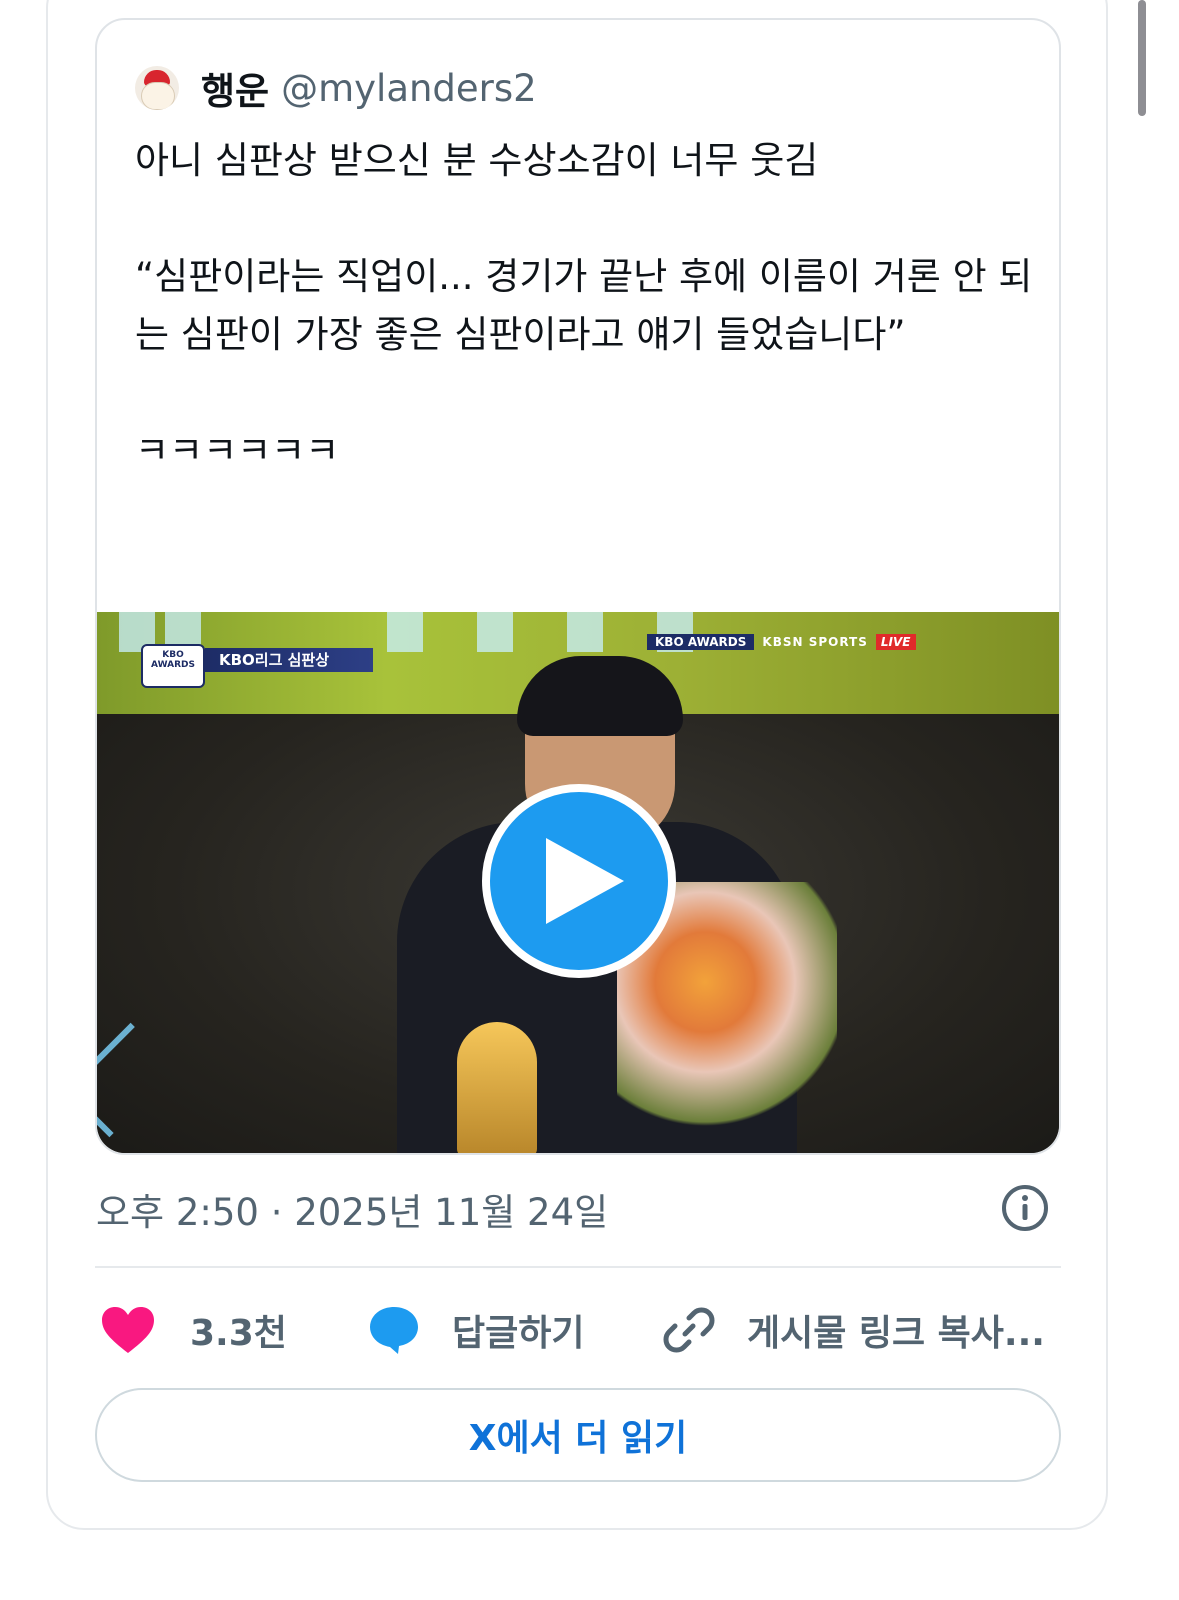  What do you see at coordinates (289, 660) in the screenshot?
I see `lower-third-caption: KBO리그 심판상` at bounding box center [289, 660].